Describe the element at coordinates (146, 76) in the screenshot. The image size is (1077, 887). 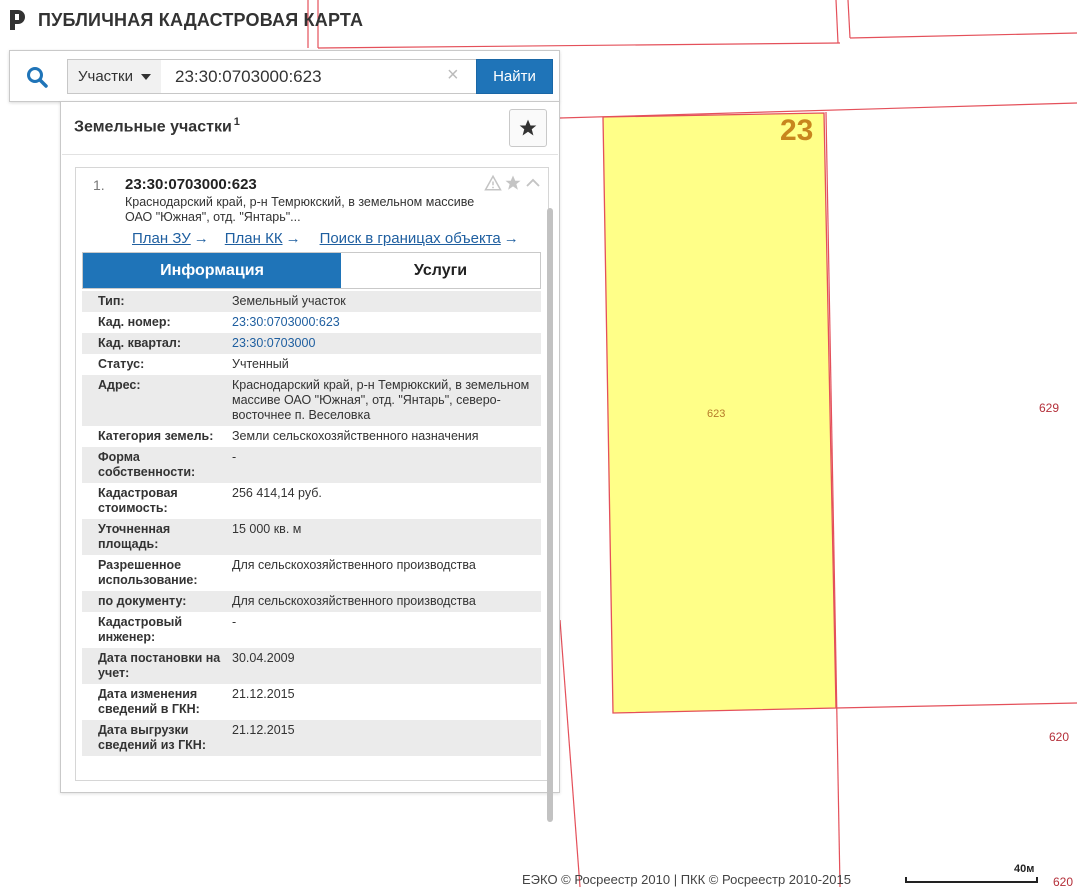
I see `caret-down-icon` at that location.